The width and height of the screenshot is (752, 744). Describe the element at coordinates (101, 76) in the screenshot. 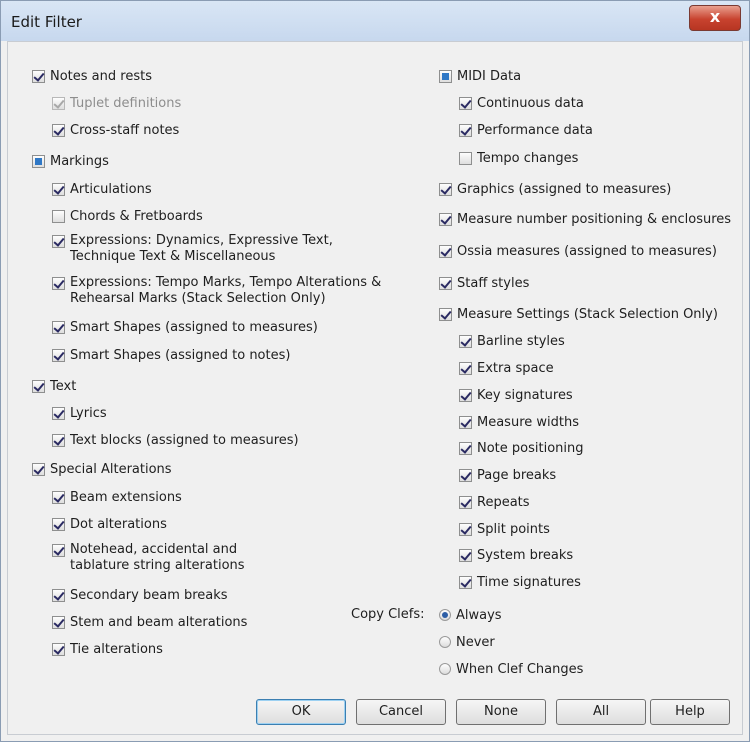

I see `checkbox-label: Notes and rests` at that location.